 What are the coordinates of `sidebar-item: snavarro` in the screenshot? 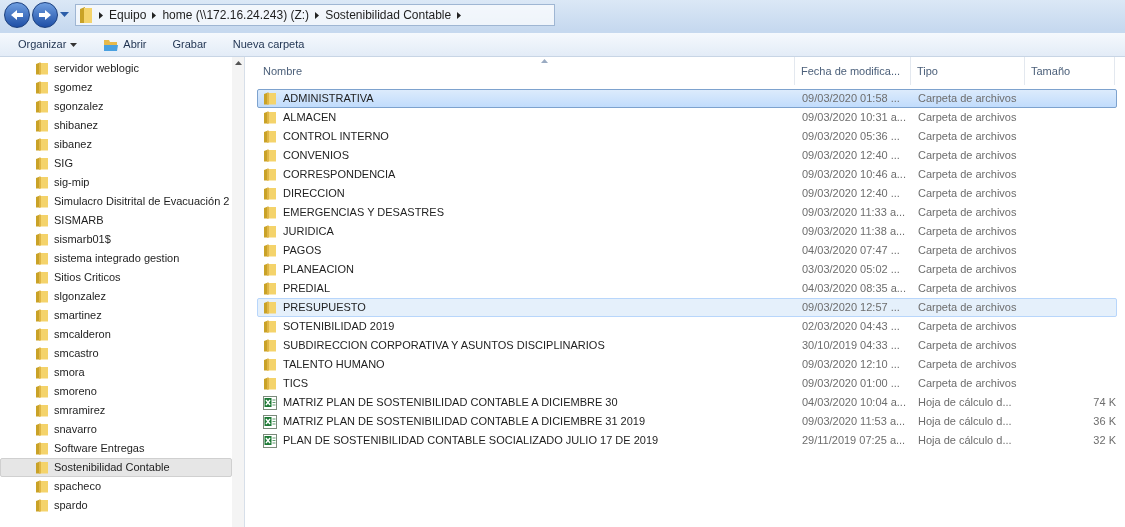 It's located at (119, 429).